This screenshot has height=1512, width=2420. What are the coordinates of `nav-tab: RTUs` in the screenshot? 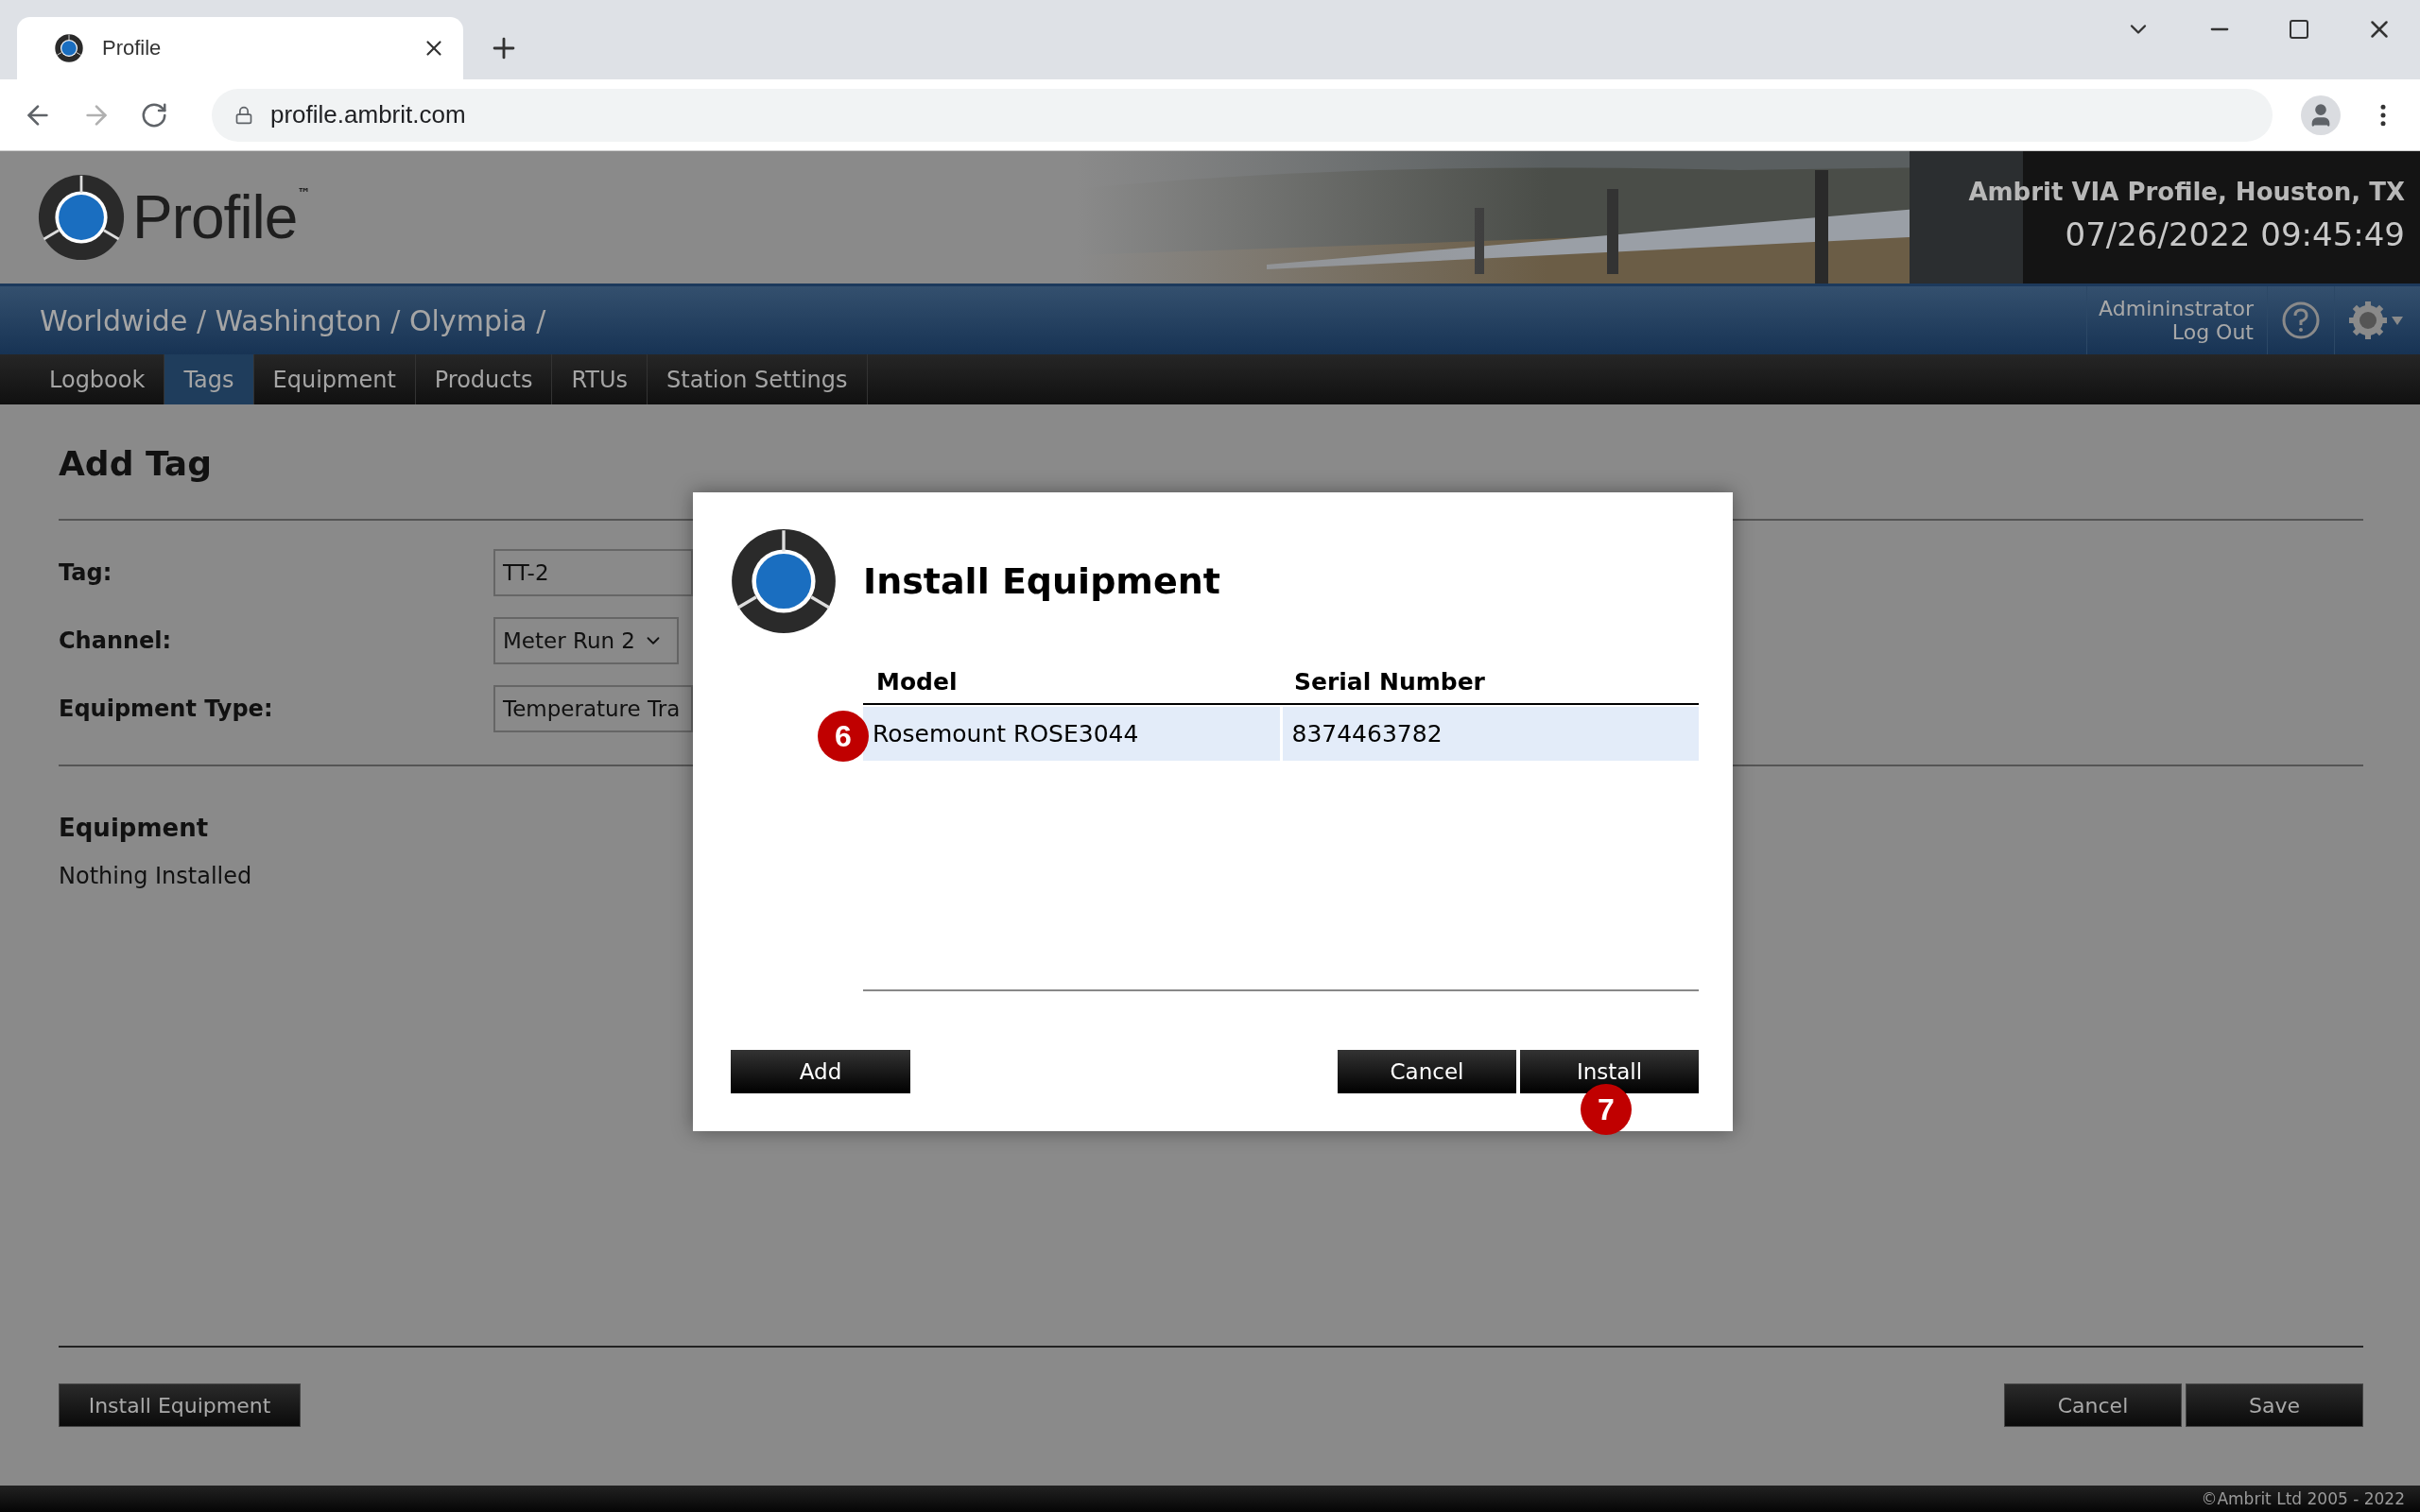 It's located at (600, 379).